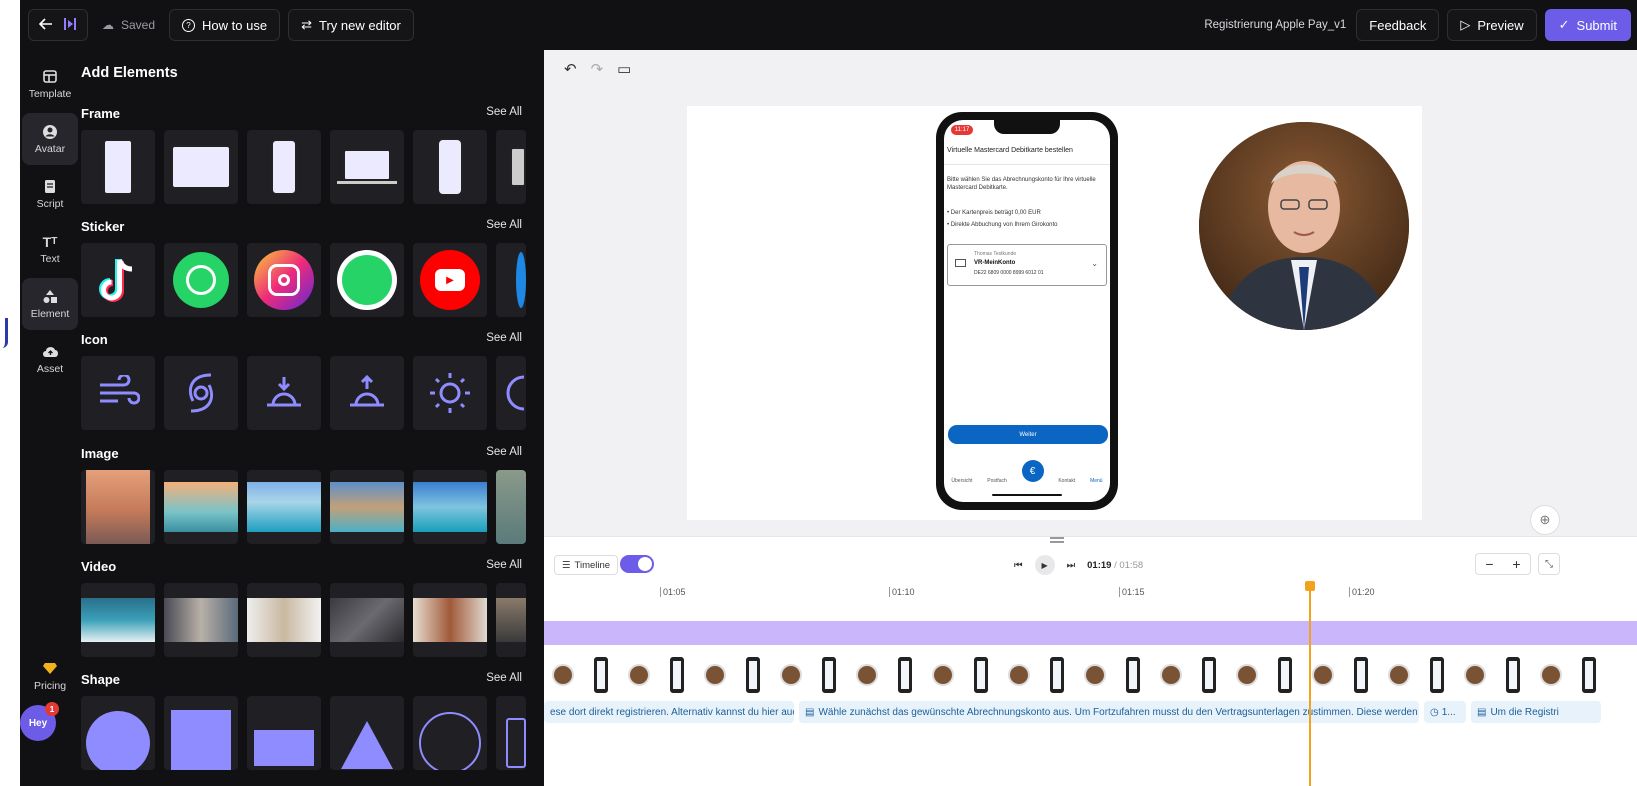  I want to click on redo-icon: ↷, so click(597, 69).